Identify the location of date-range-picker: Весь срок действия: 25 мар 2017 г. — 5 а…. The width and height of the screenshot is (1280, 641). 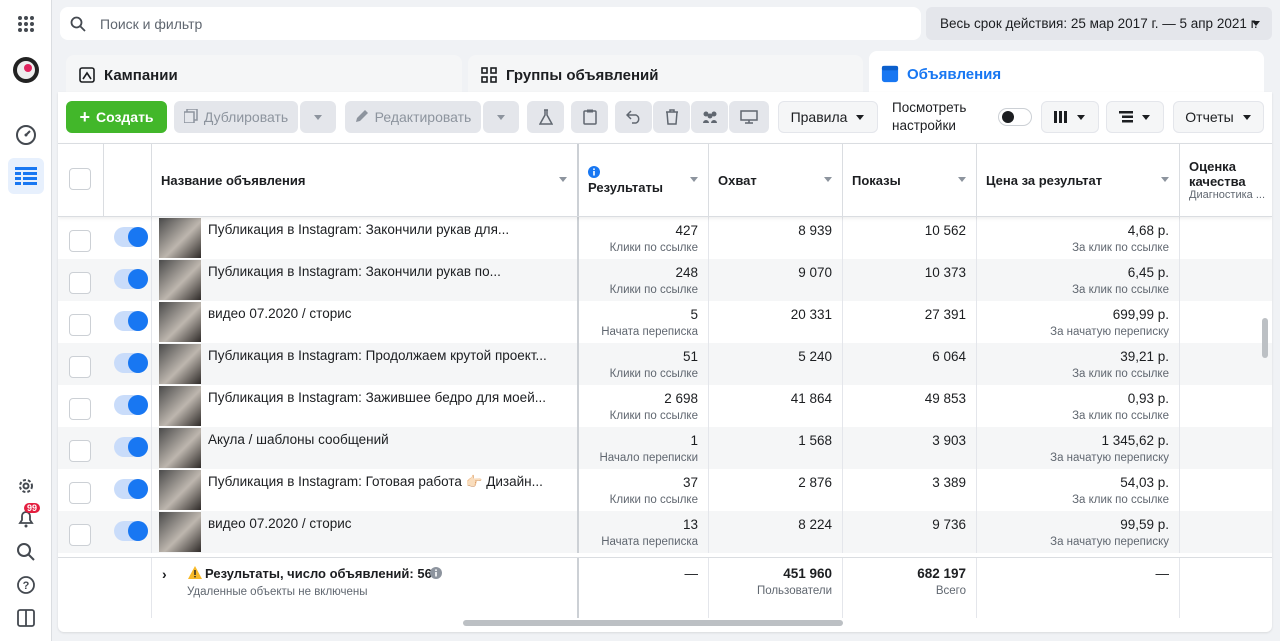
(1099, 23).